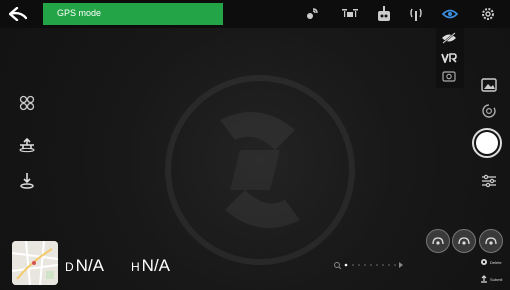  I want to click on takeoff-icon, so click(27, 145).